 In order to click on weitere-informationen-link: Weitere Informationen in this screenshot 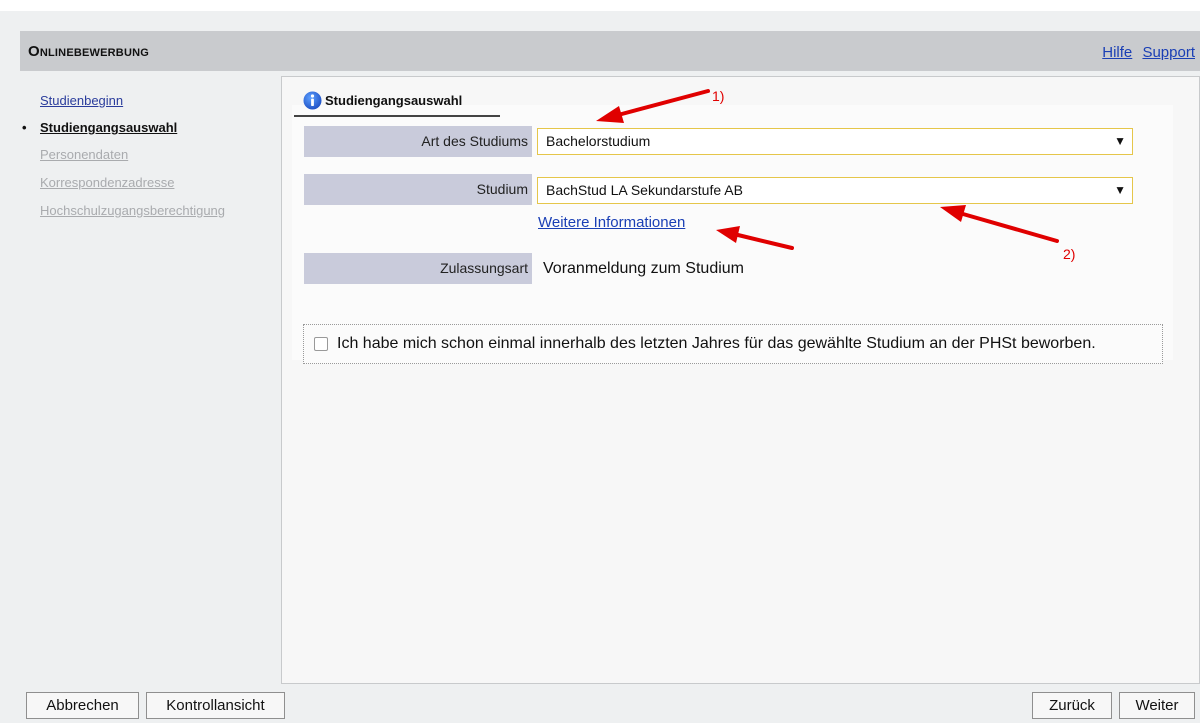, I will do `click(611, 222)`.